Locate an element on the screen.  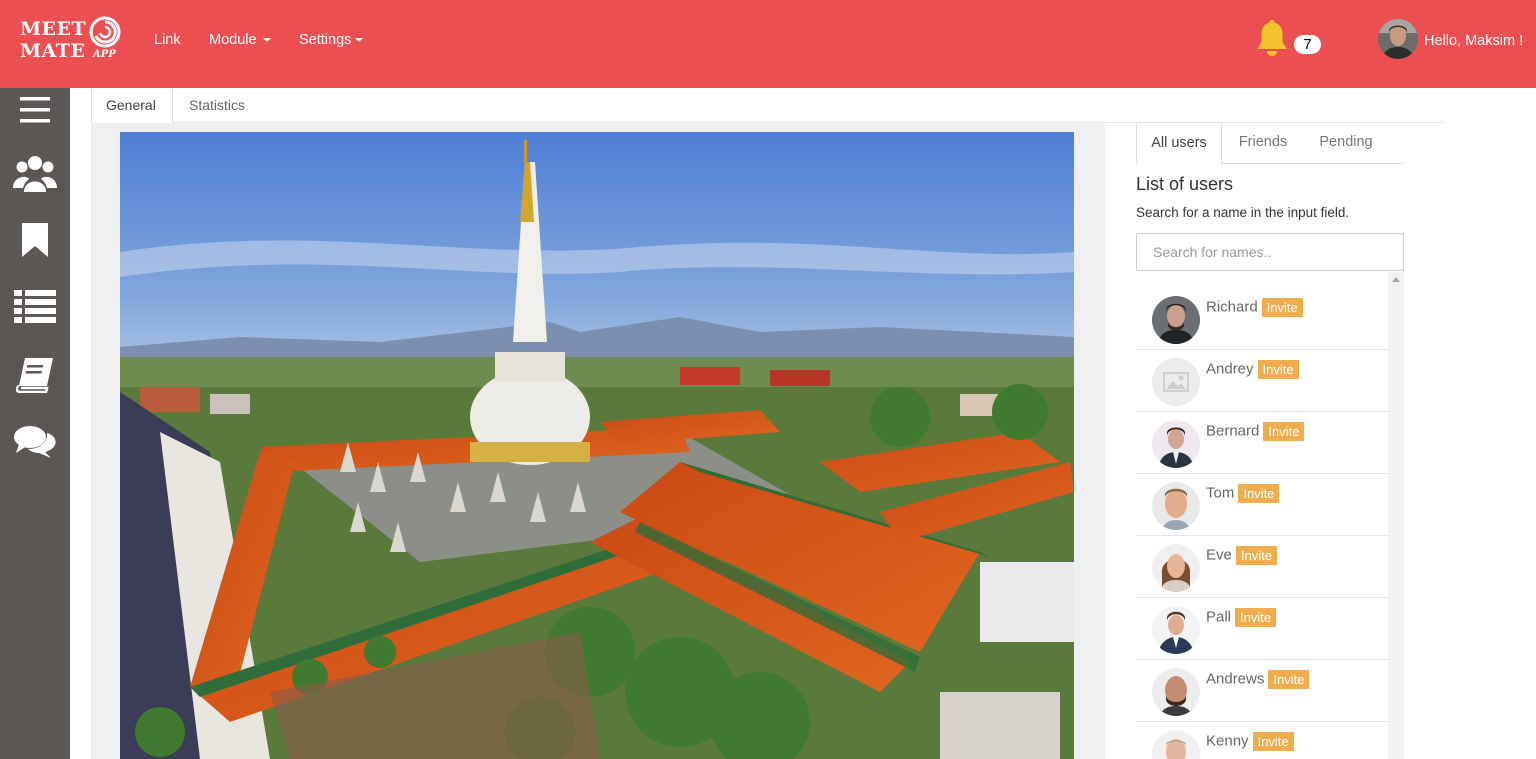
user-row: Andrey Invite is located at coordinates (1262, 381).